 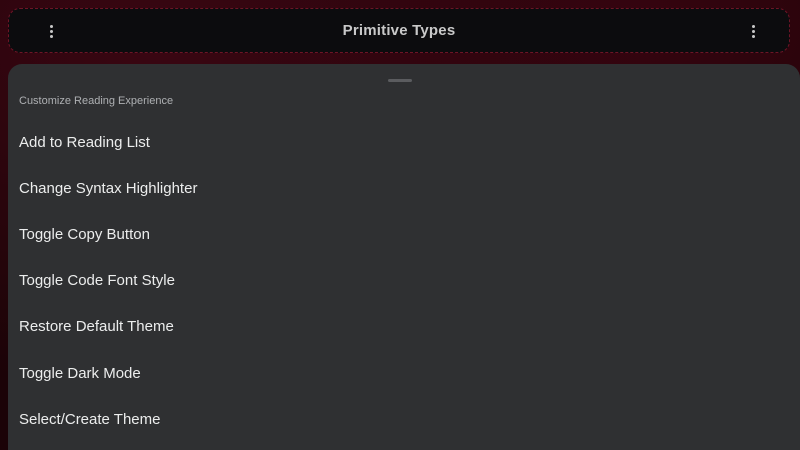 I want to click on menu-item-select-create-theme: Select/Create Theme, so click(x=404, y=419).